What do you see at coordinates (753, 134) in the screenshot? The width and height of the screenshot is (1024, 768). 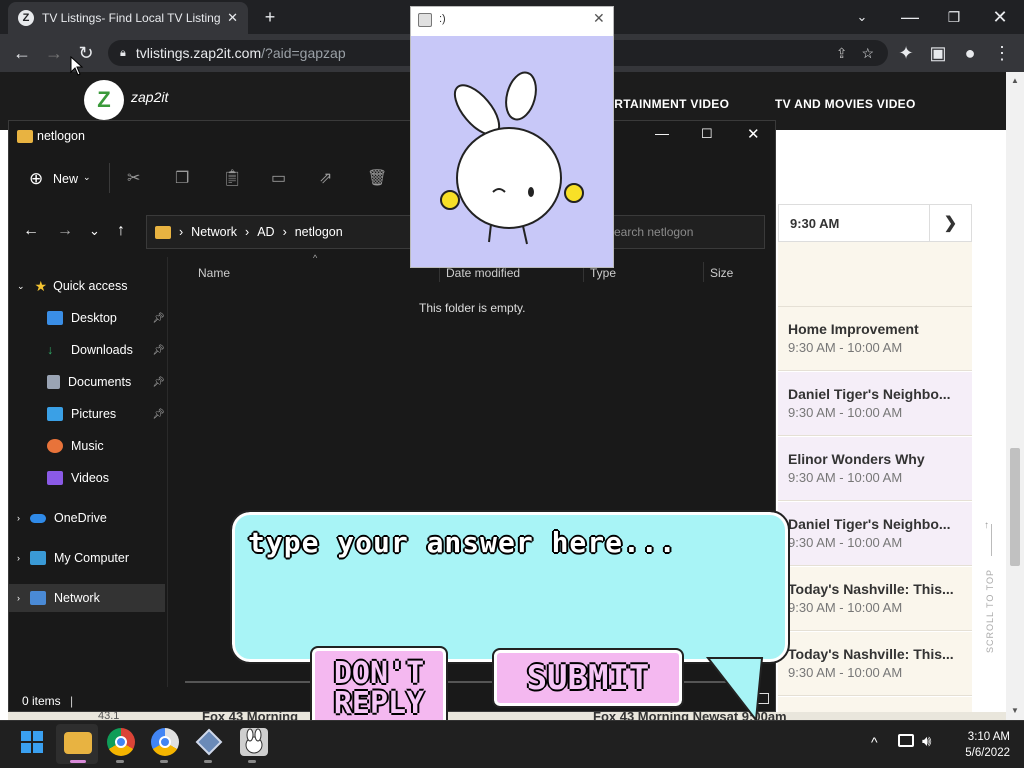 I see `explorer-close-button: ✕` at bounding box center [753, 134].